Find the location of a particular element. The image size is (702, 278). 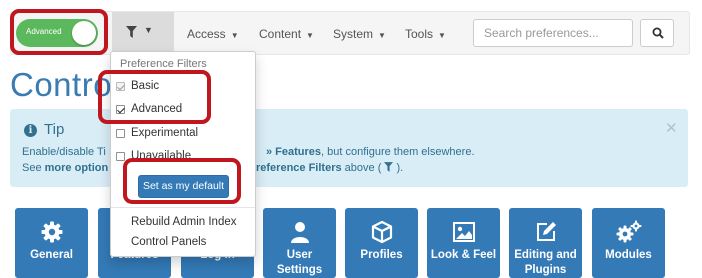

close-icon: ✕ is located at coordinates (671, 128).